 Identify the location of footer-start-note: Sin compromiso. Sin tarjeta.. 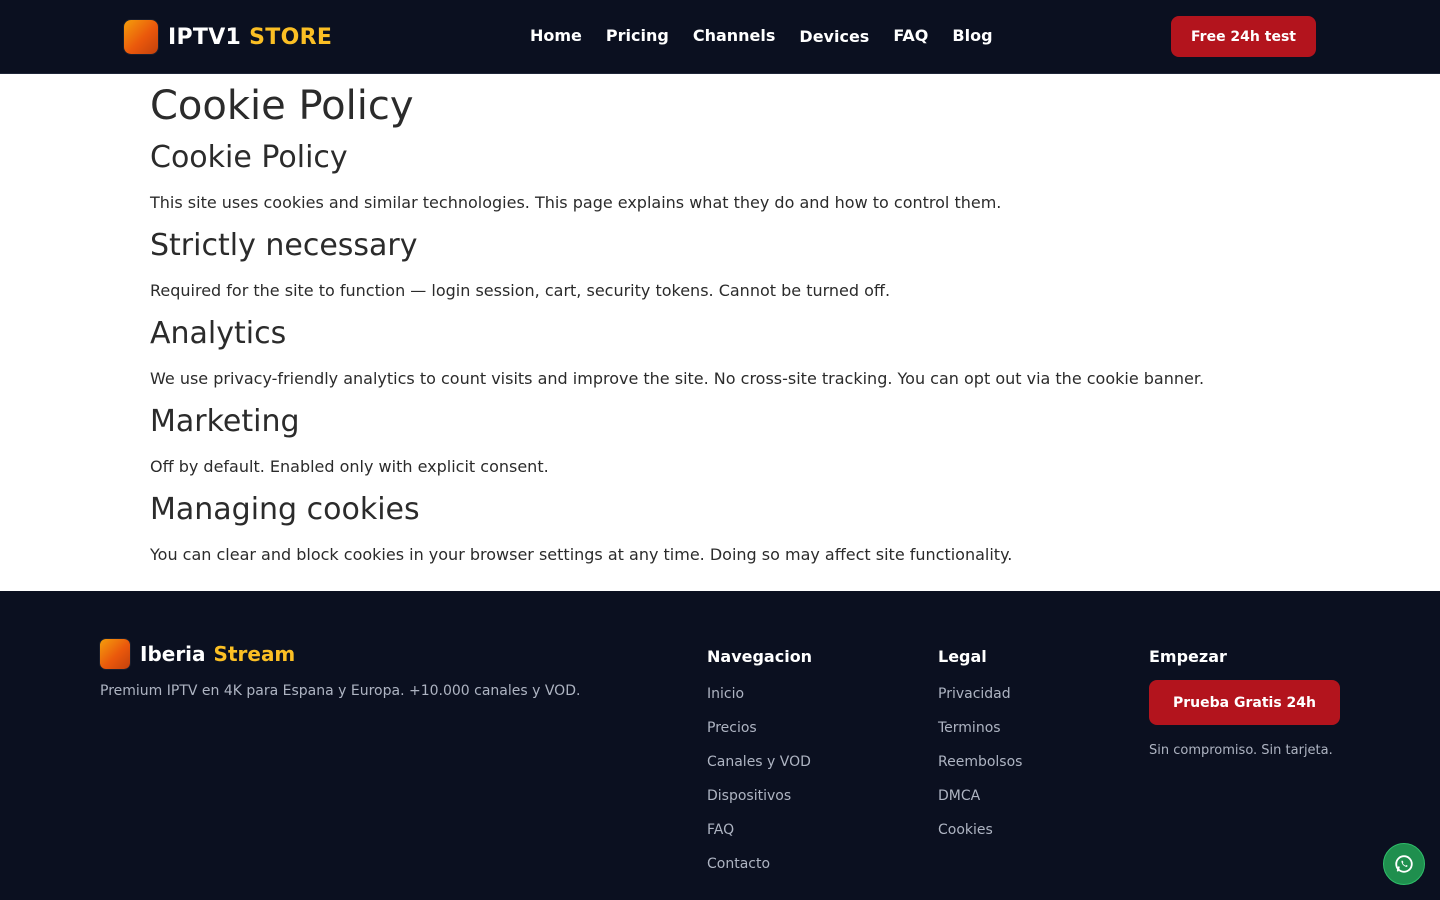
(1241, 750).